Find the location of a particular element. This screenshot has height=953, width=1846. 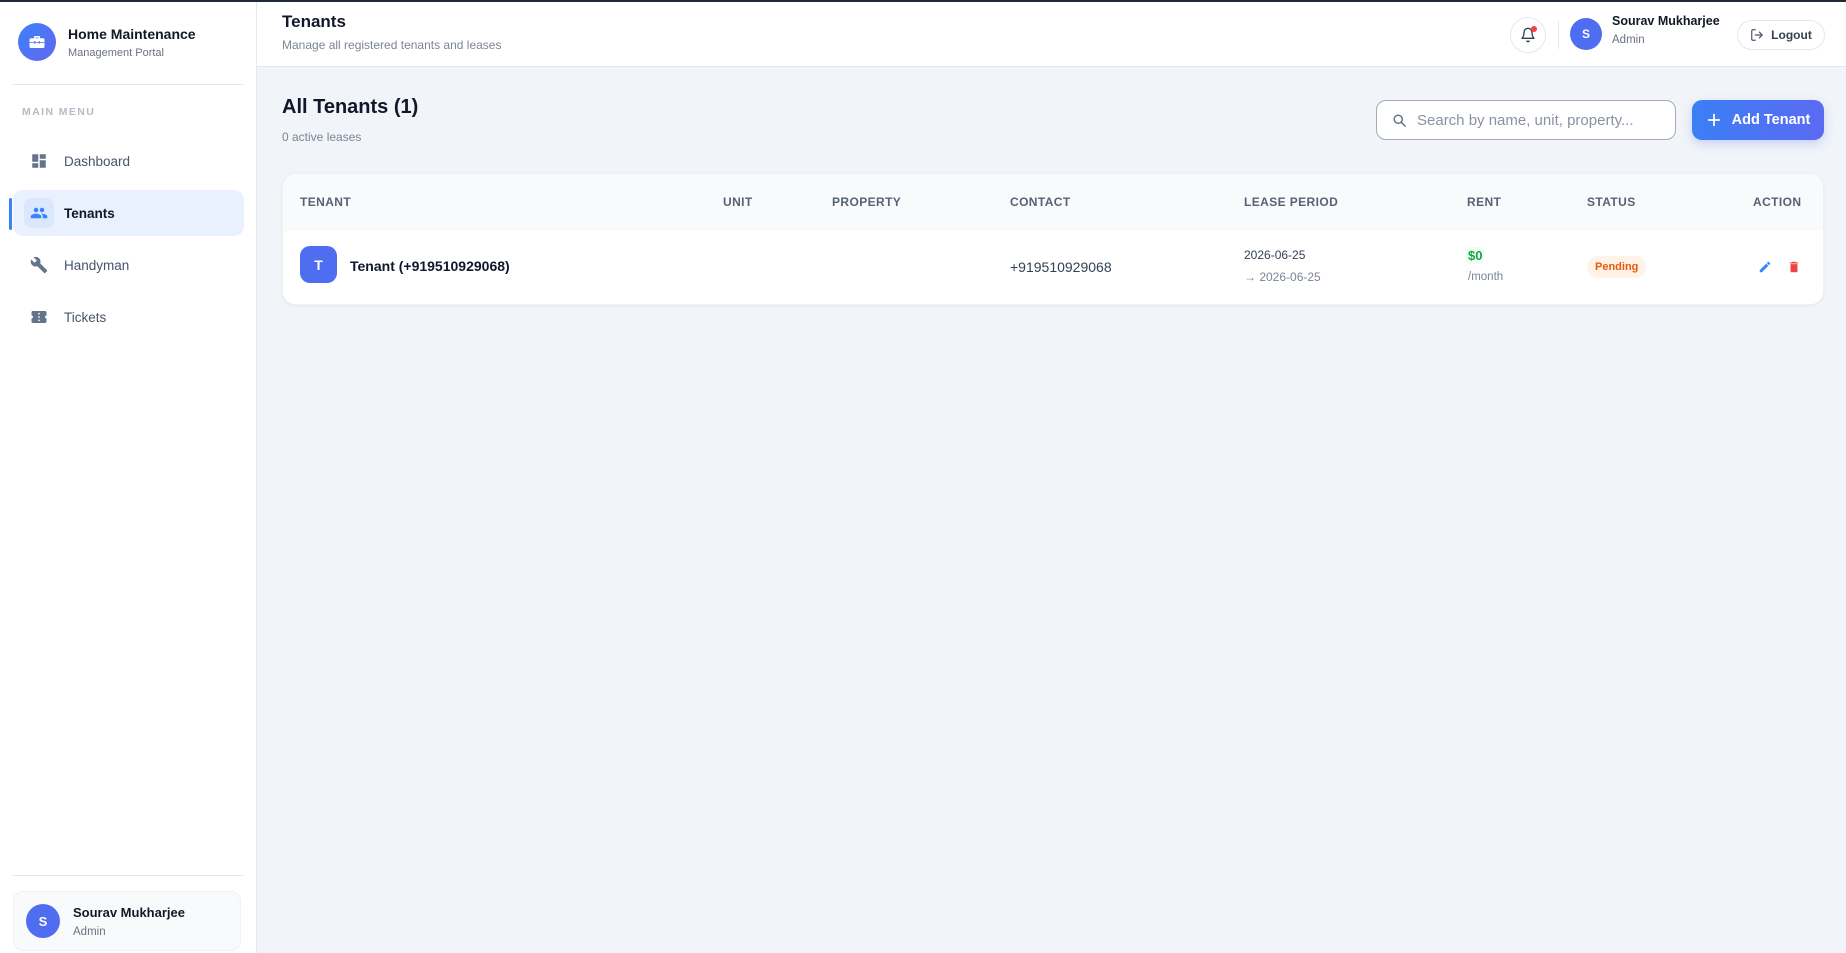

logout-icon is located at coordinates (1757, 35).